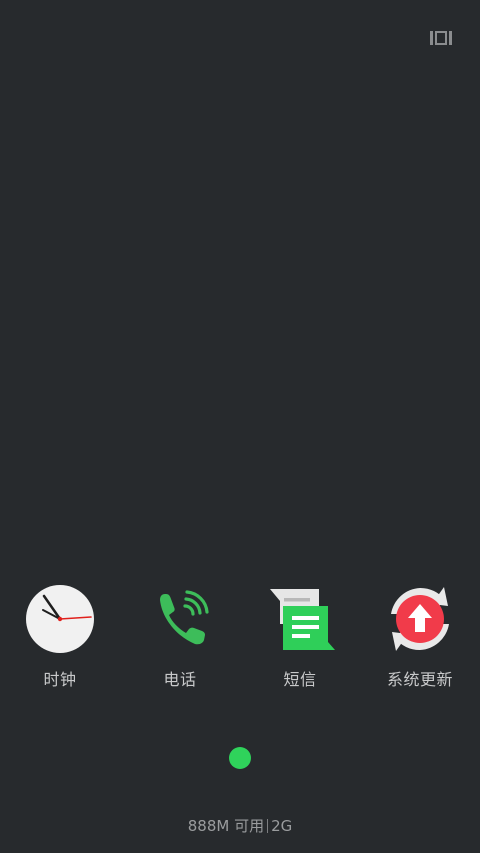 The width and height of the screenshot is (480, 853). What do you see at coordinates (282, 826) in the screenshot?
I see `memory-total: 2G` at bounding box center [282, 826].